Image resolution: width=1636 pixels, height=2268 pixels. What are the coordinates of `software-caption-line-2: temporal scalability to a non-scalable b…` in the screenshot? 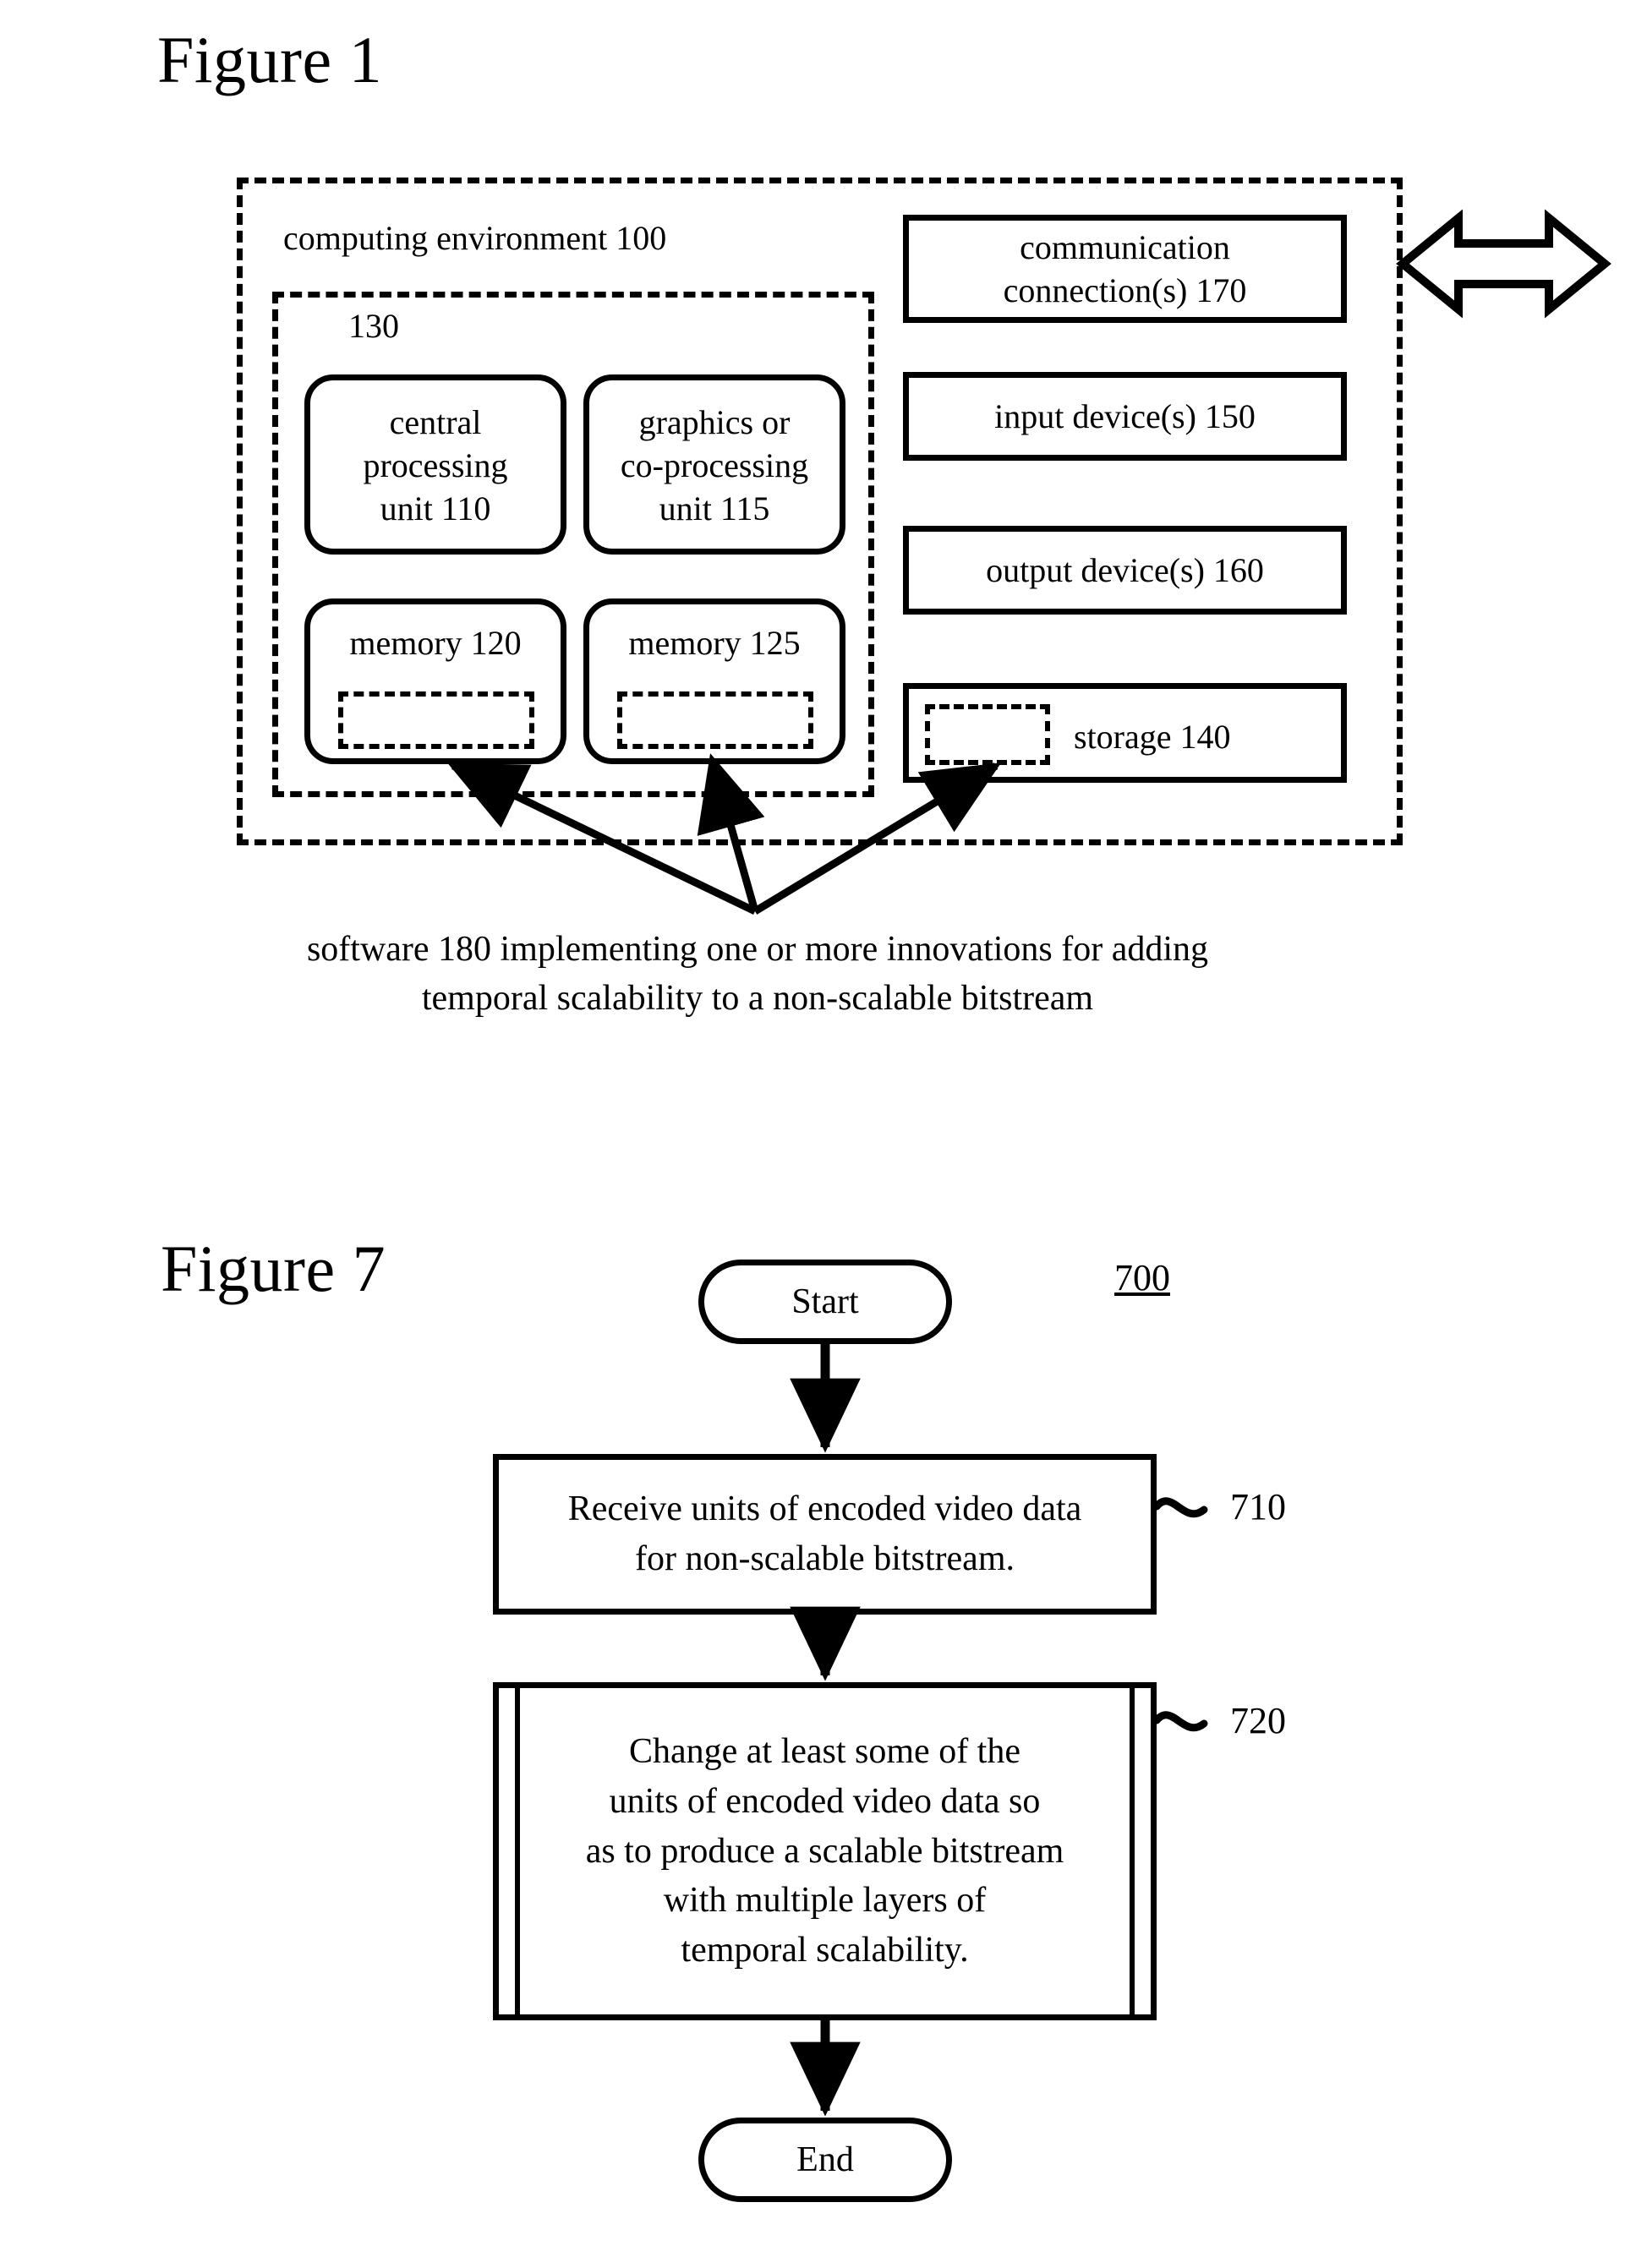 It's located at (757, 998).